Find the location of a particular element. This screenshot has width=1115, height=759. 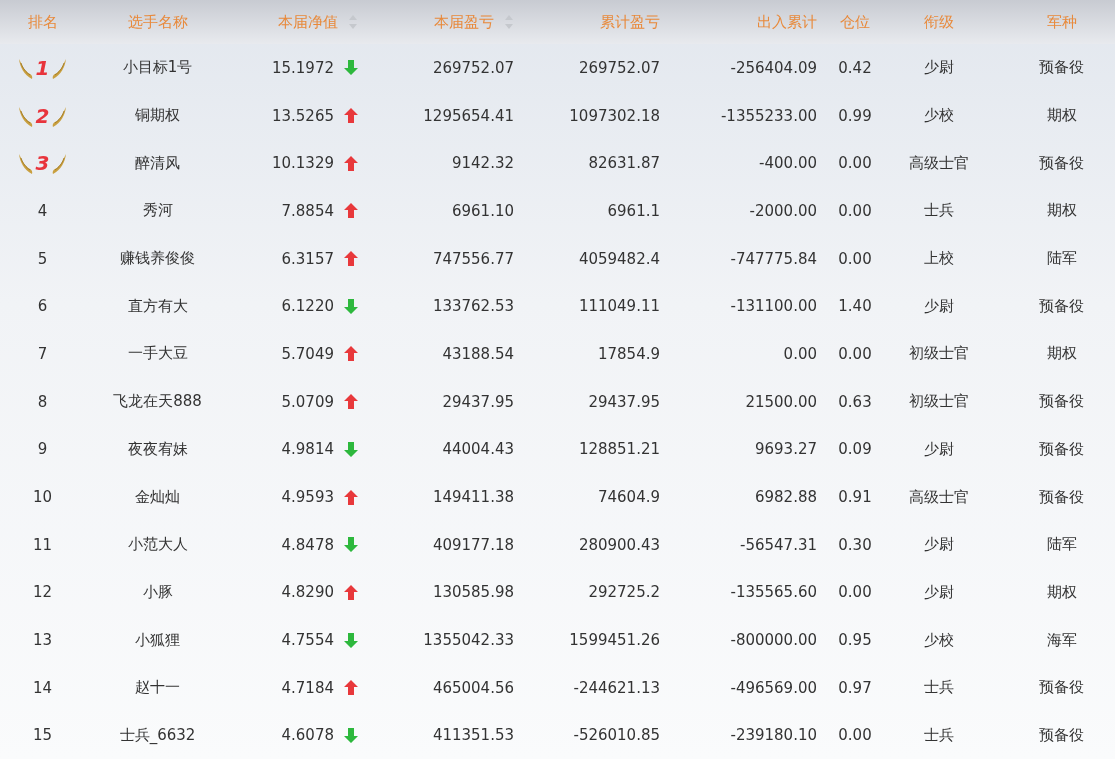

player-name: 赚钱养俊俊 is located at coordinates (157, 259).